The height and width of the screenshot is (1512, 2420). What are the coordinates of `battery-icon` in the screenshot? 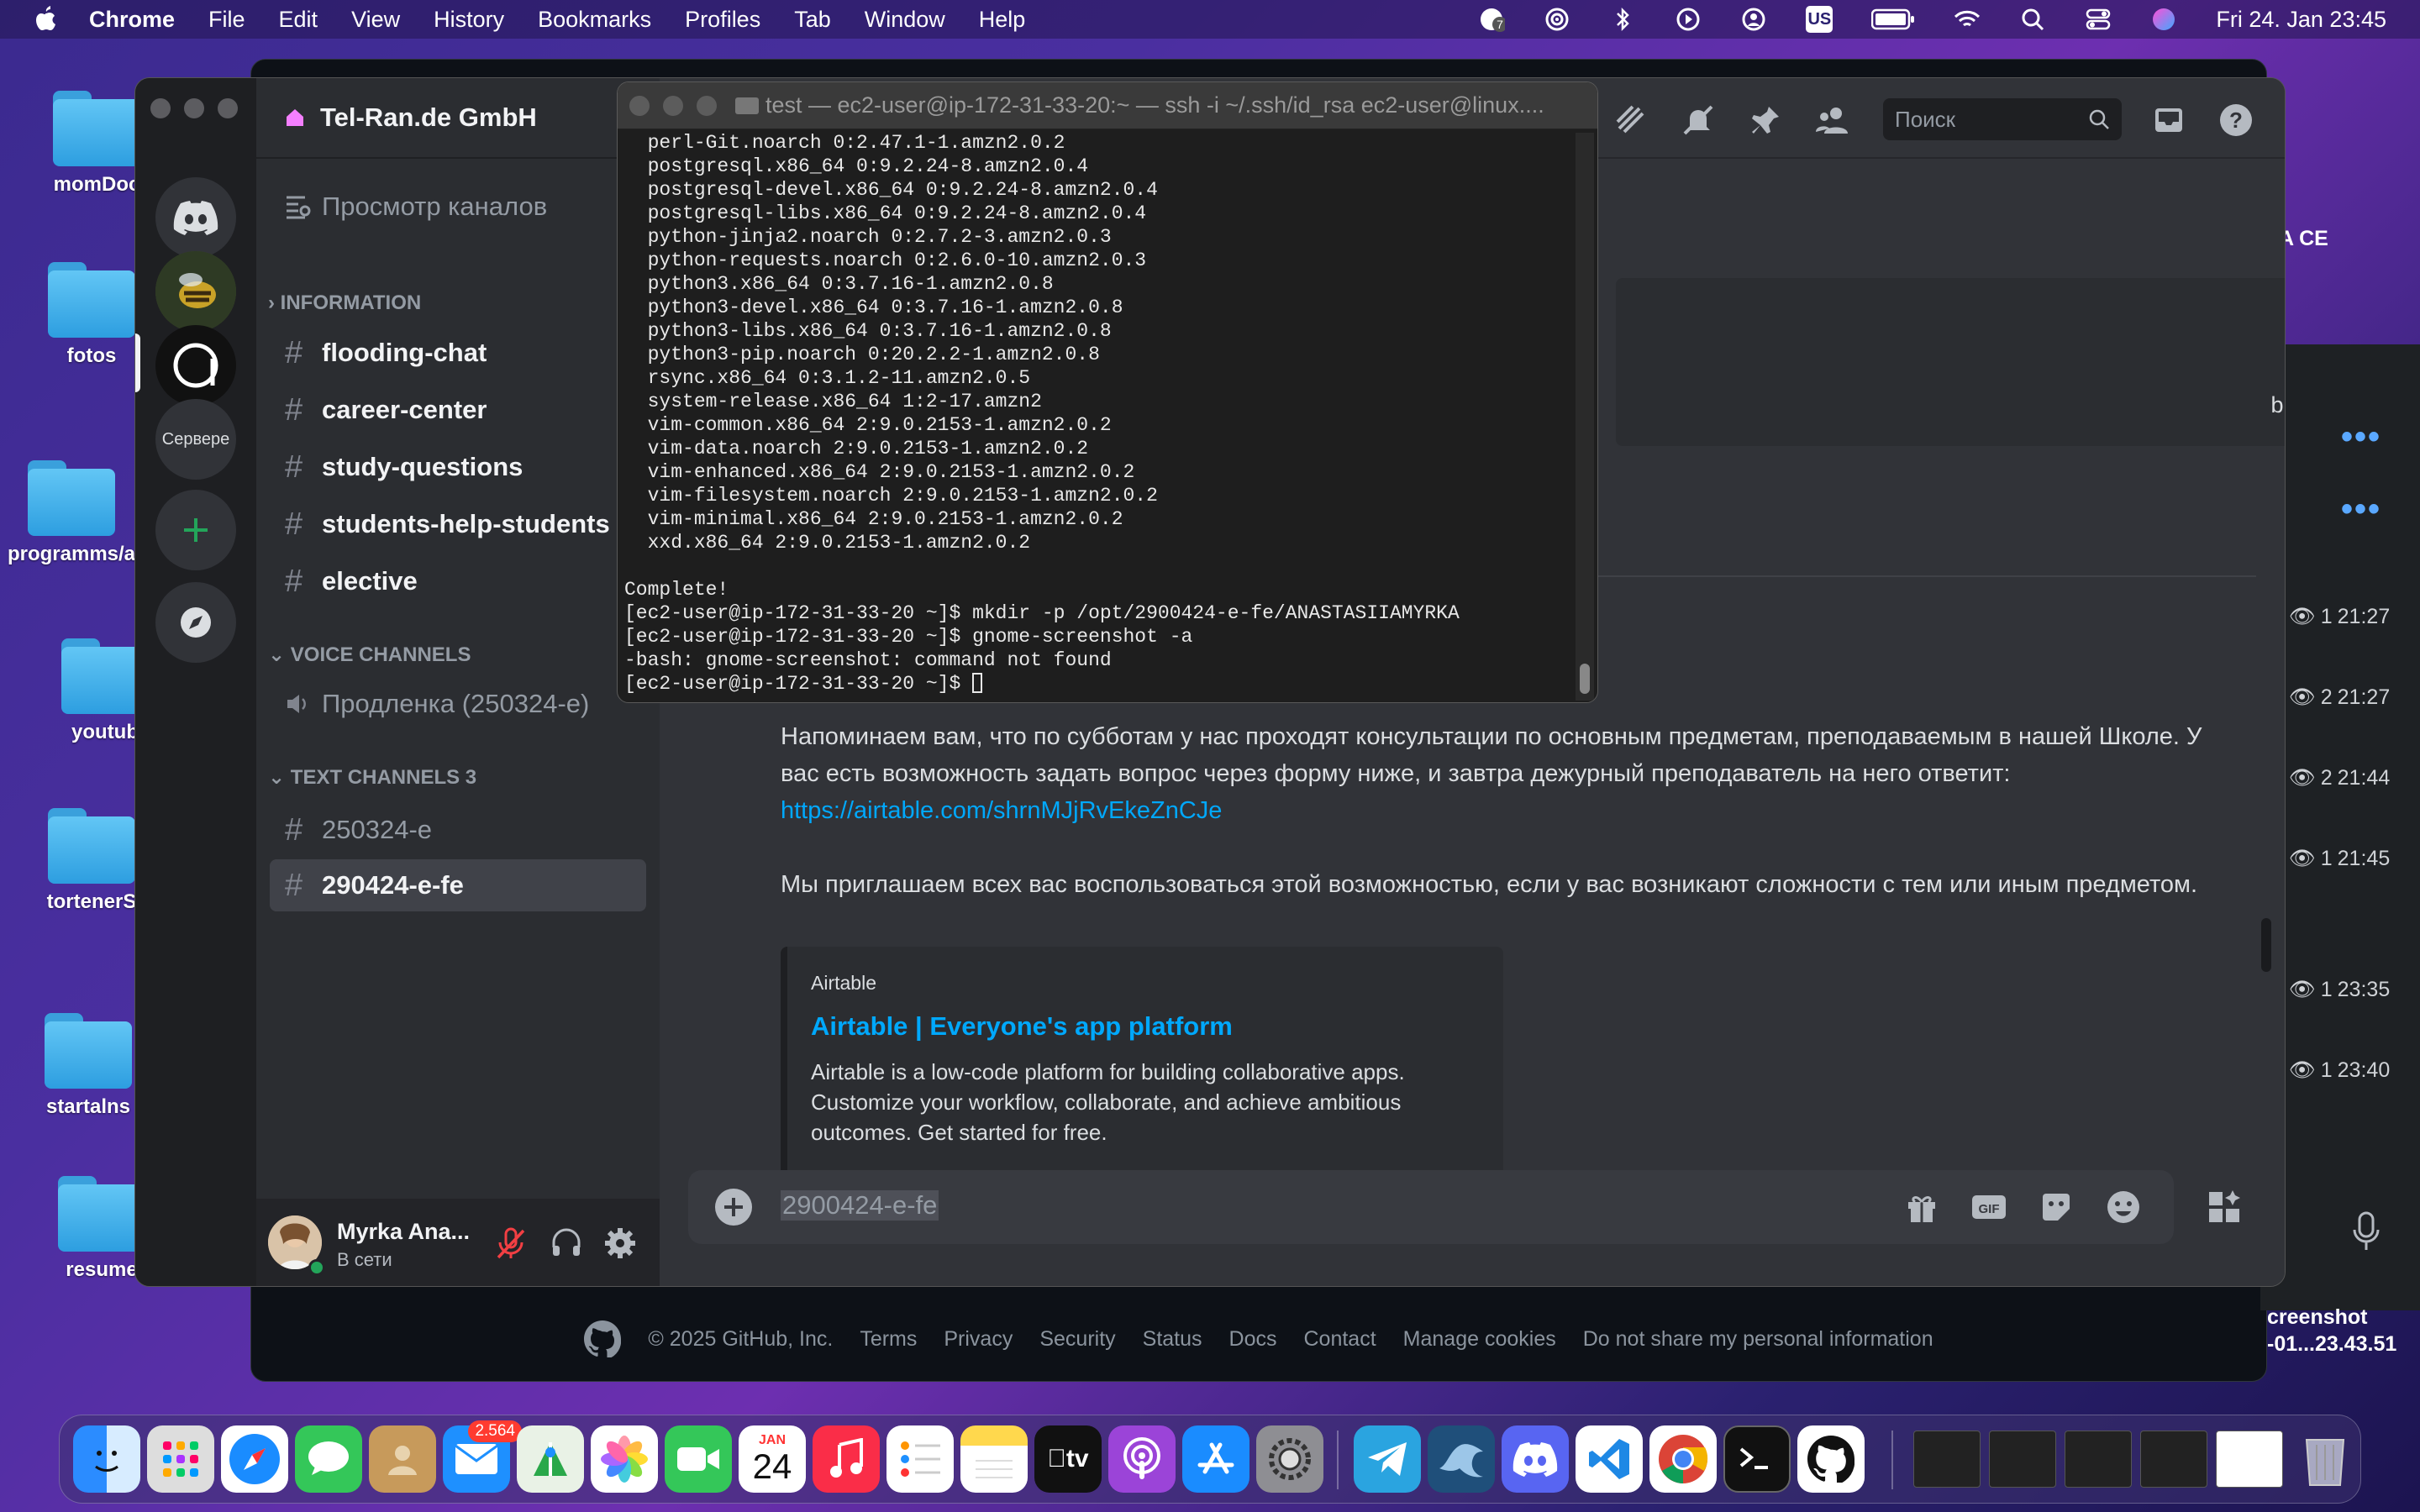 It's located at (1893, 19).